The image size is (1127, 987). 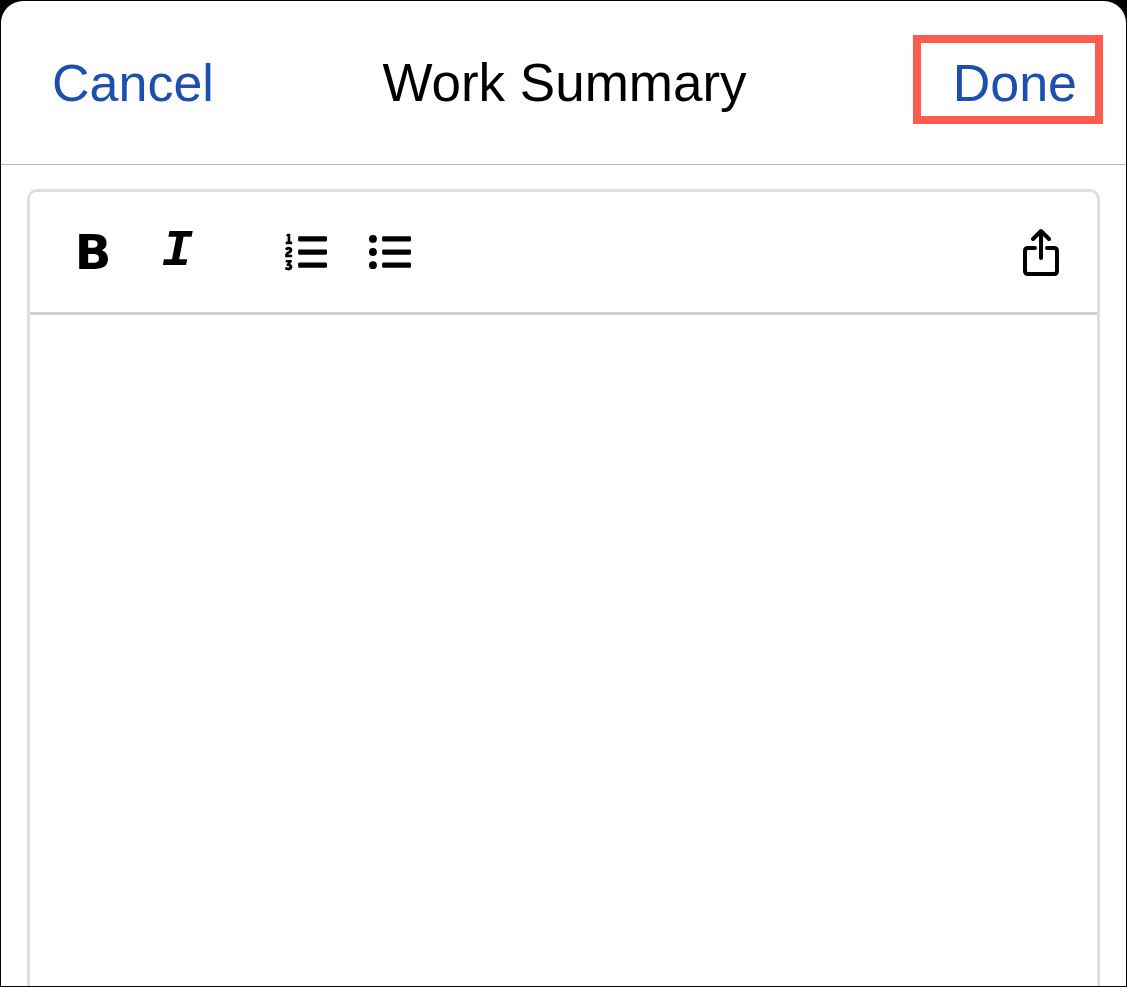 I want to click on numbered-list-icon, so click(x=306, y=252).